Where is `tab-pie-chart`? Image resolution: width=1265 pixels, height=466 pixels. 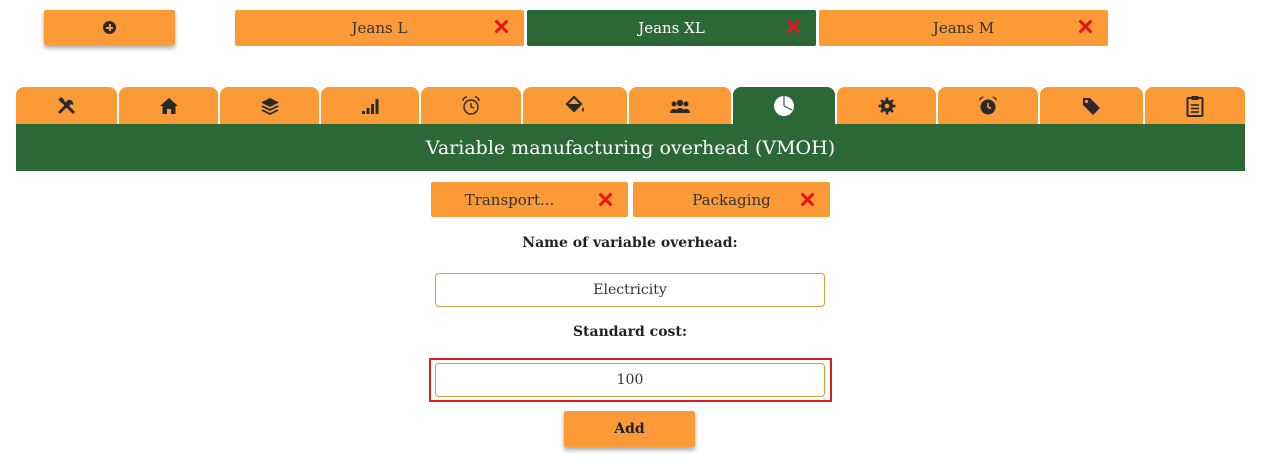
tab-pie-chart is located at coordinates (784, 105).